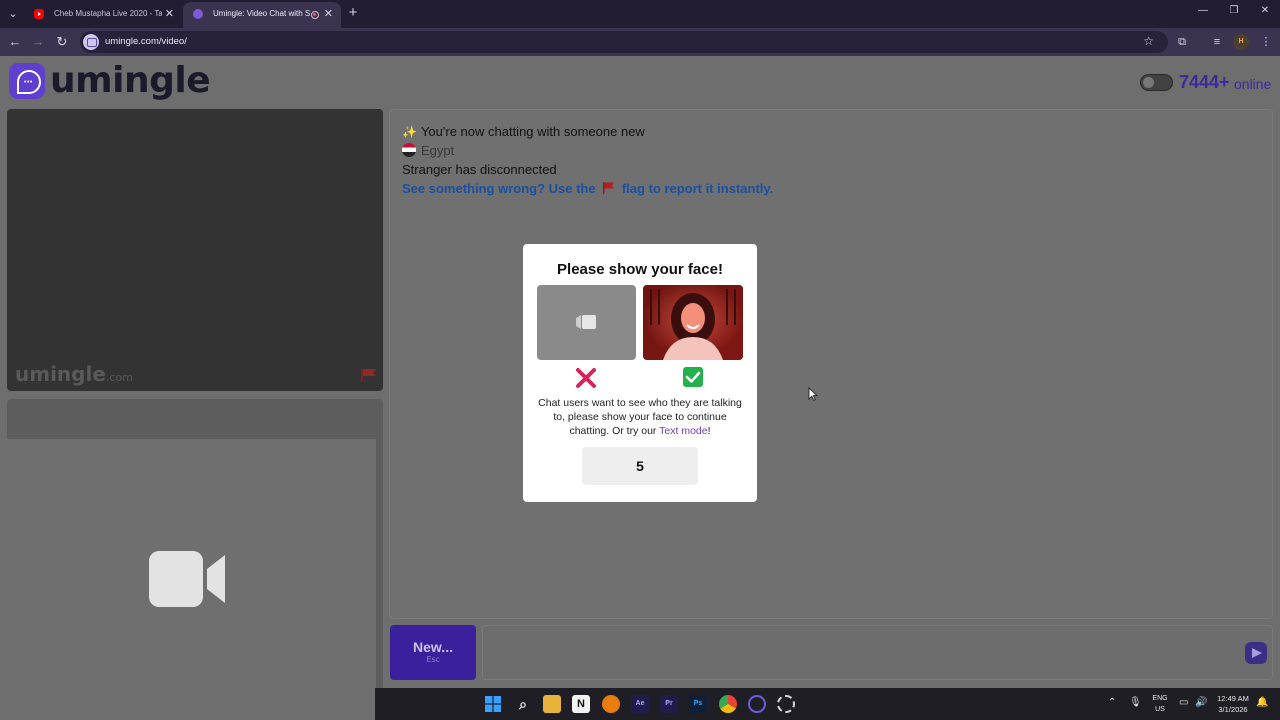  I want to click on reload-icon: ↻, so click(62, 42).